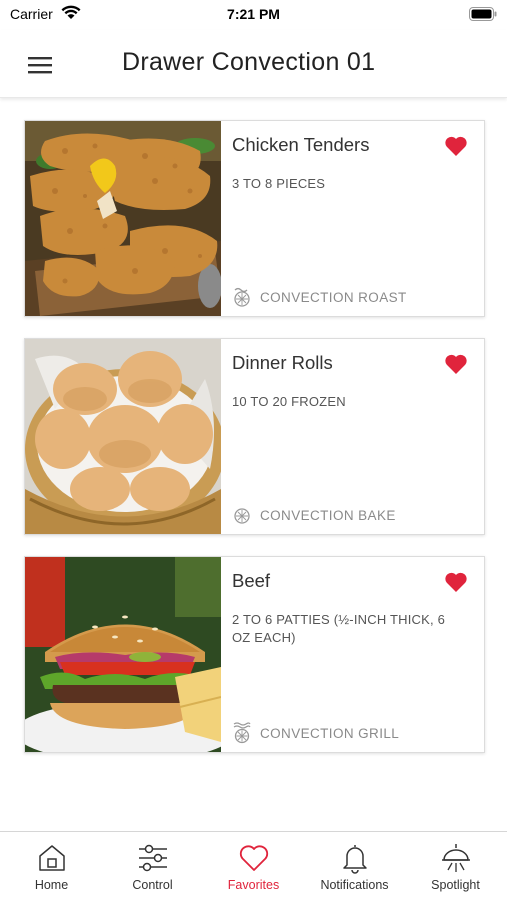 Image resolution: width=507 pixels, height=900 pixels. I want to click on cooking-mode: CONVECTION ROAST, so click(319, 297).